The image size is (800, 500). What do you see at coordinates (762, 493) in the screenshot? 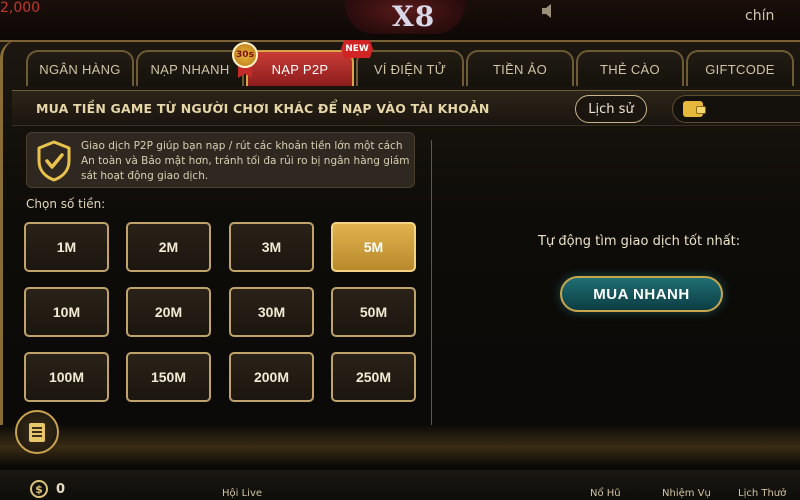
I see `bottom-nav-rewards: Lịch Thưở` at bounding box center [762, 493].